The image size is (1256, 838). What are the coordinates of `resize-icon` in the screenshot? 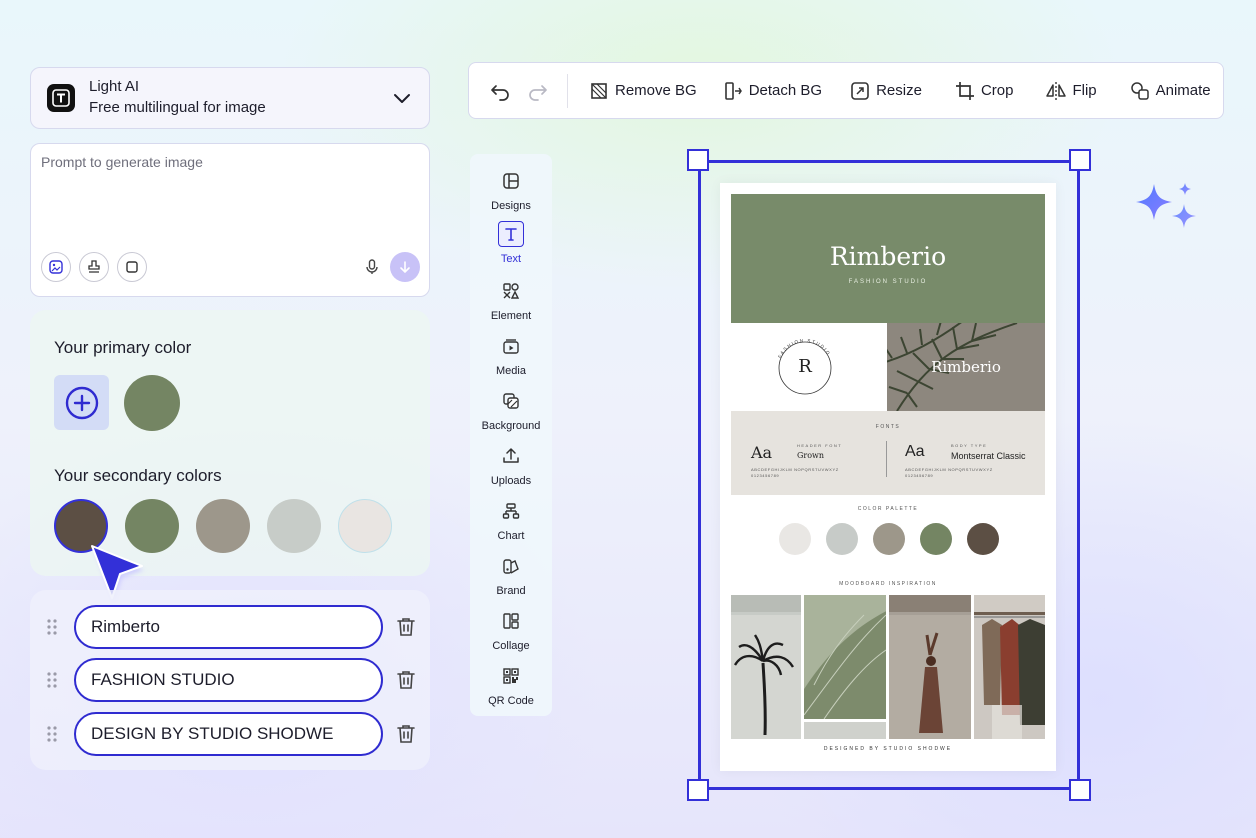 It's located at (860, 90).